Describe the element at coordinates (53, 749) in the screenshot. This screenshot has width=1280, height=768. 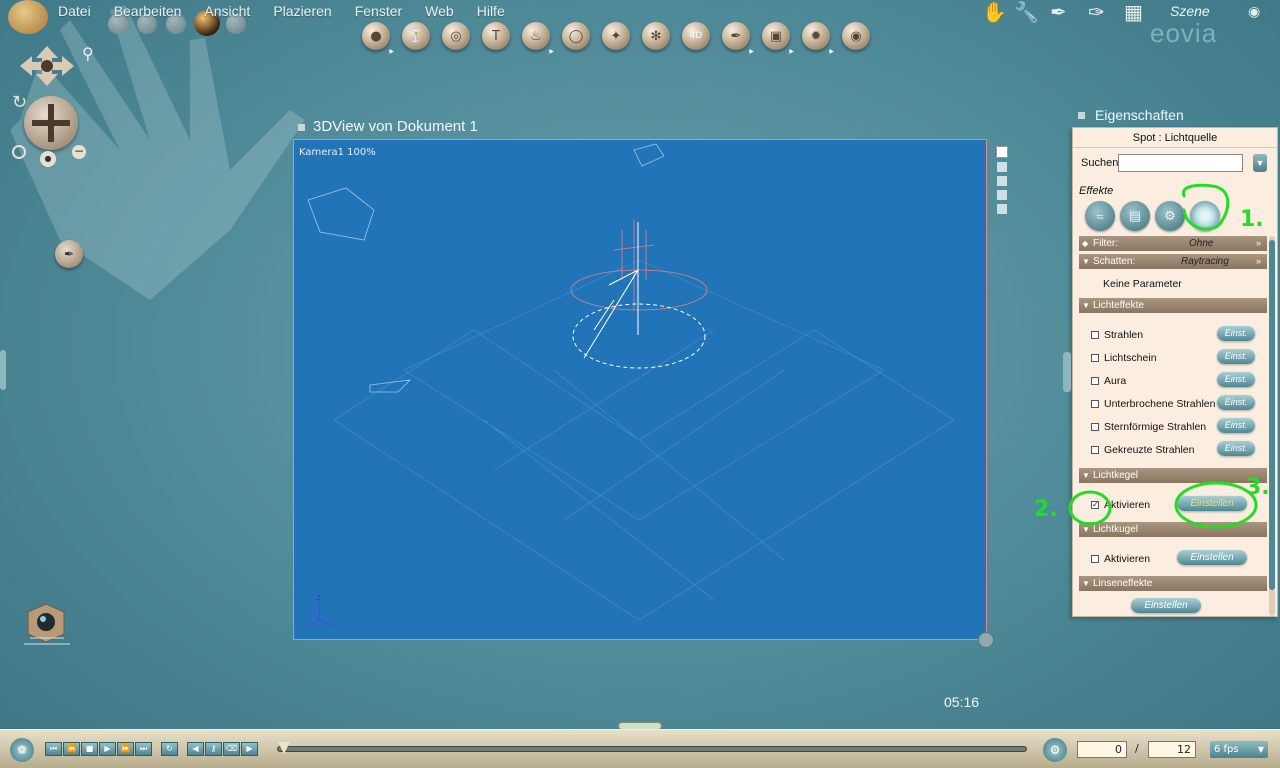
I see `go-start-icon: ⏮` at that location.